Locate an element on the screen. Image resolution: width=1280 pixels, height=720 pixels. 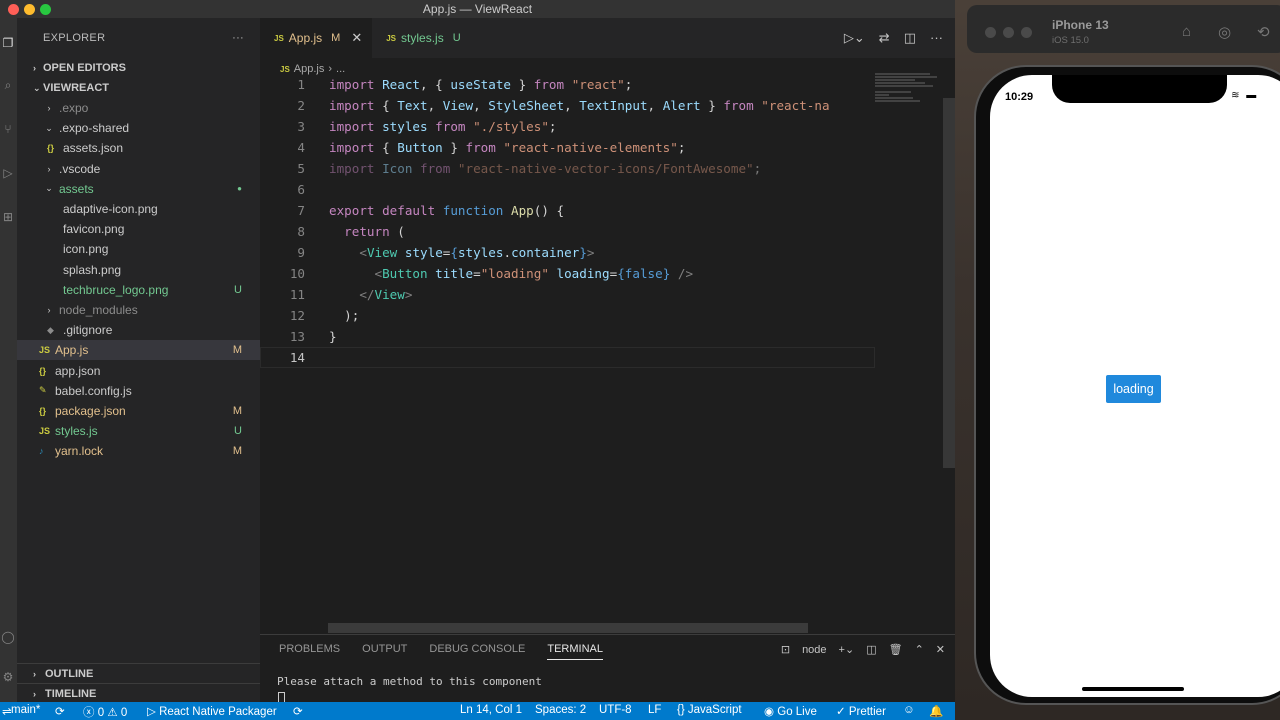
tree-item-app-js: JS App.js M is located at coordinates (138, 350).